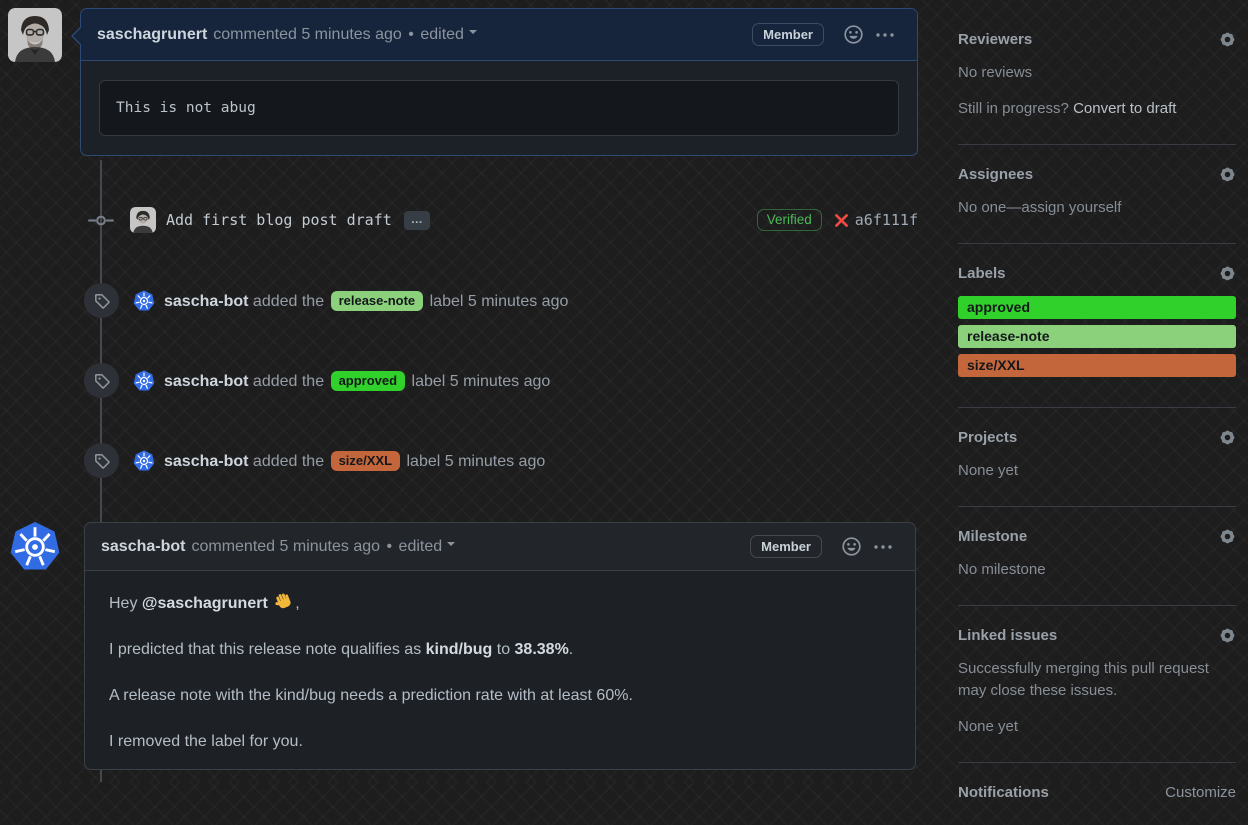  What do you see at coordinates (1124, 108) in the screenshot?
I see `sidebar-link: Convert to draft` at bounding box center [1124, 108].